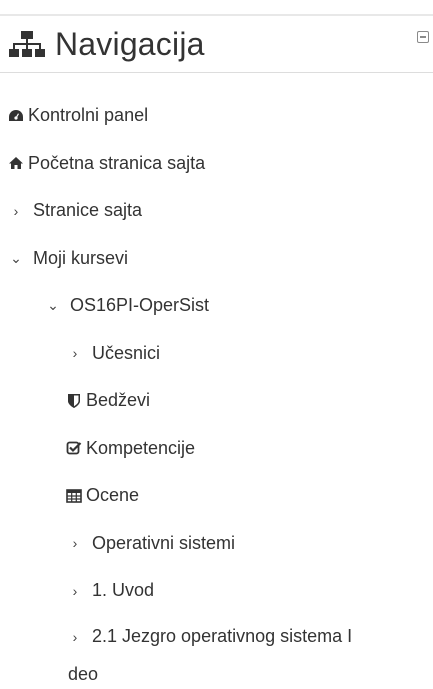 The width and height of the screenshot is (433, 689). What do you see at coordinates (27, 44) in the screenshot?
I see `sitemap-icon` at bounding box center [27, 44].